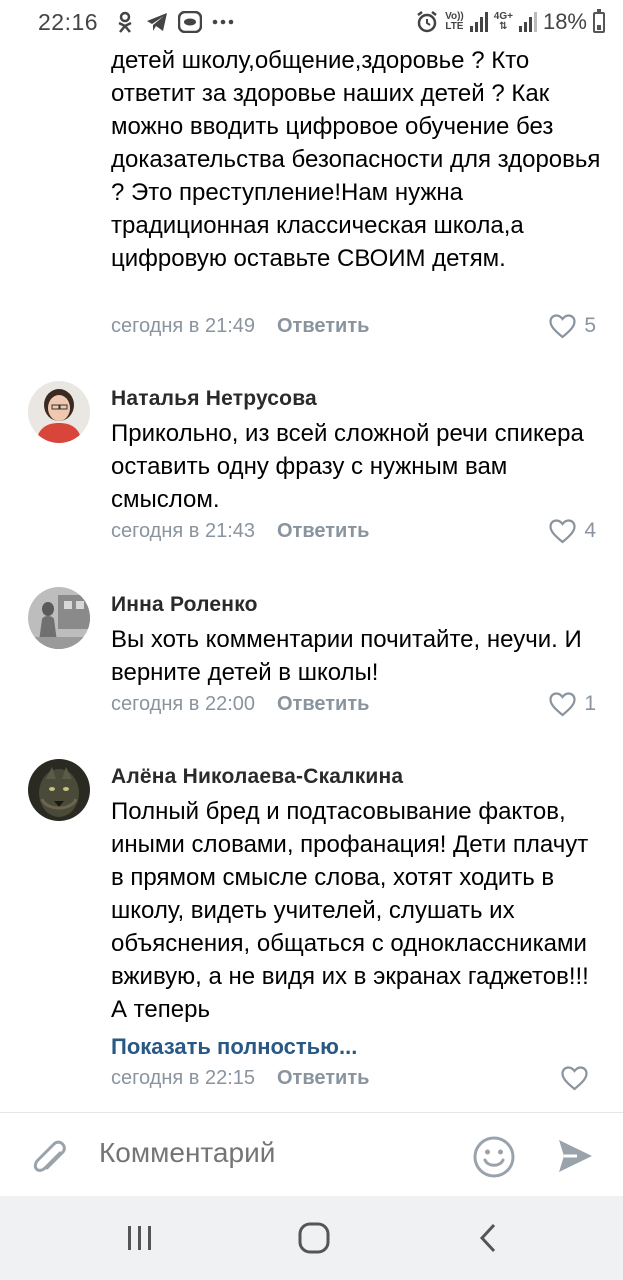  What do you see at coordinates (68, 21) in the screenshot?
I see `clock: 22:16` at bounding box center [68, 21].